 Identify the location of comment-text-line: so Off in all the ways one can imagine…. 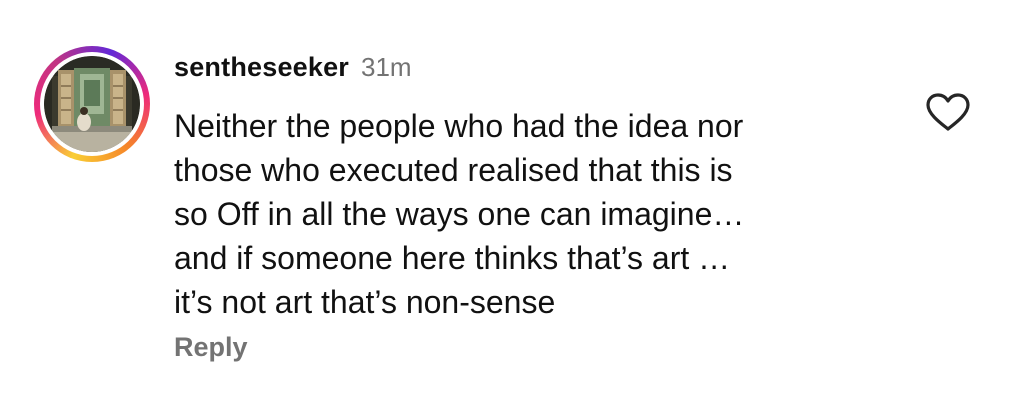
(459, 214).